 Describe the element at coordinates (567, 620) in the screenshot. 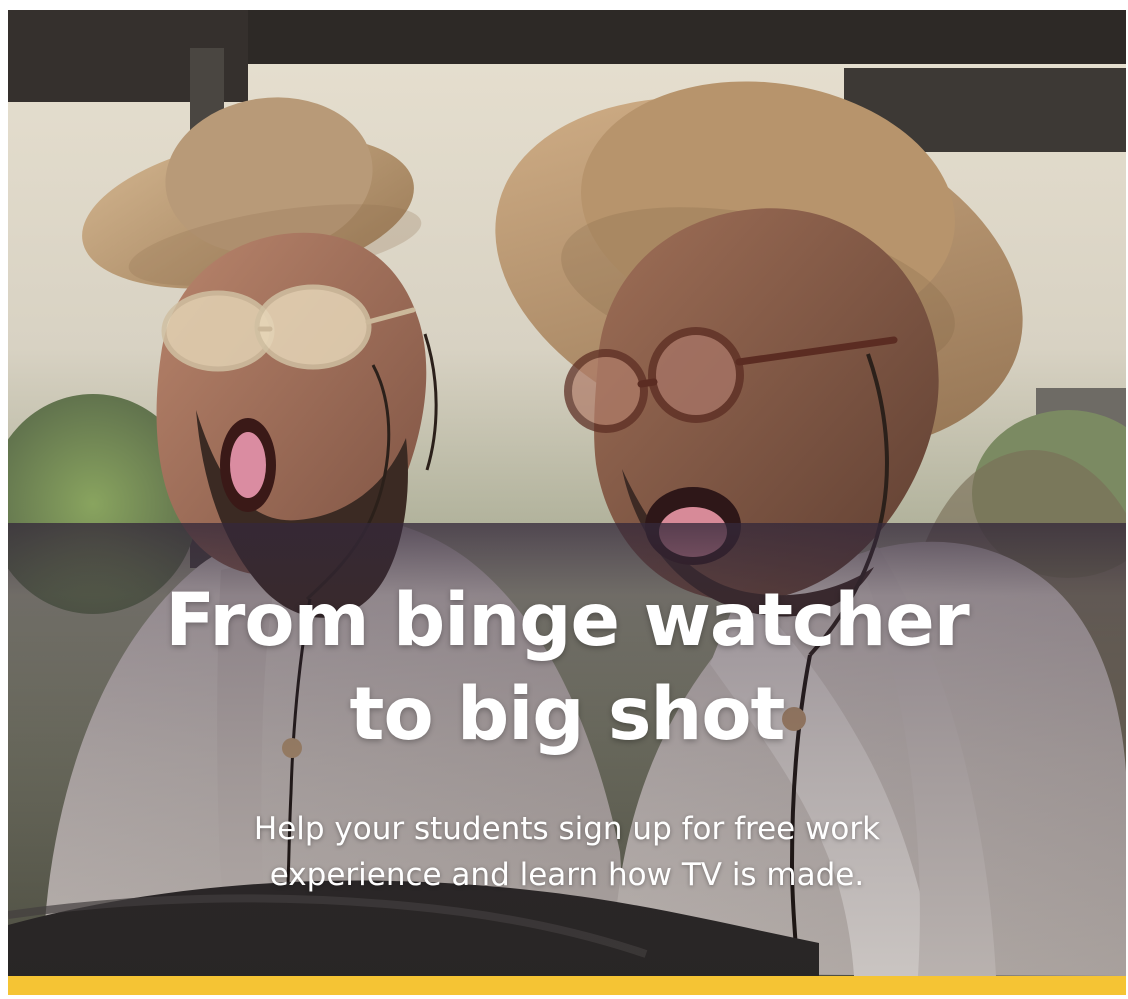

I see `hero-headline-line-1: From binge watcher` at that location.